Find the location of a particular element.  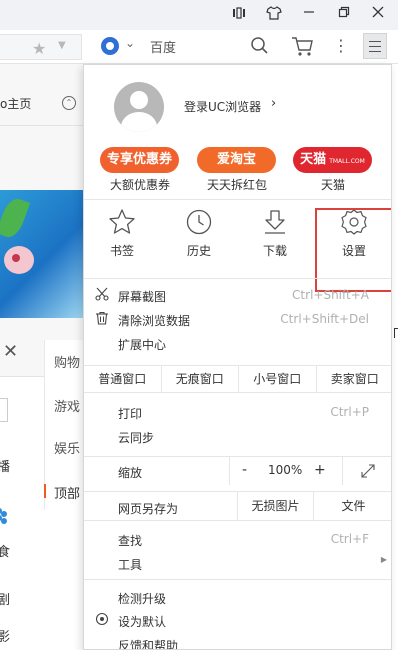

avatar is located at coordinates (139, 107).